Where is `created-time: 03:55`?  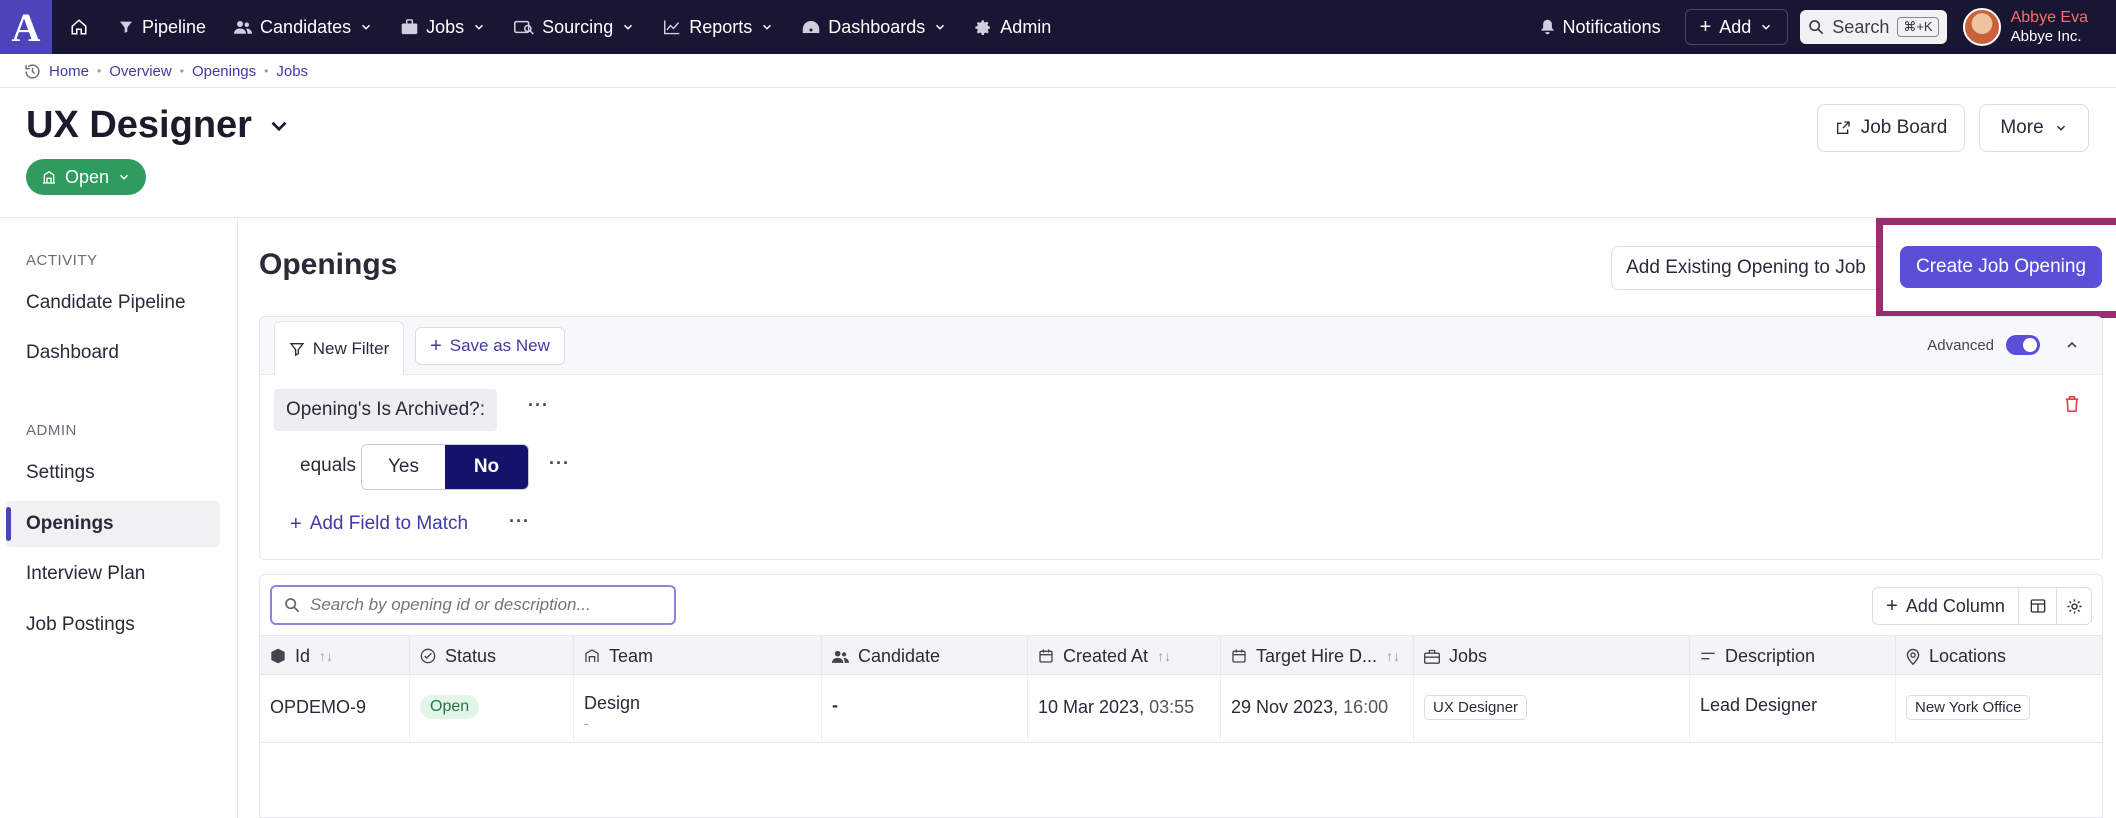
created-time: 03:55 is located at coordinates (1172, 707).